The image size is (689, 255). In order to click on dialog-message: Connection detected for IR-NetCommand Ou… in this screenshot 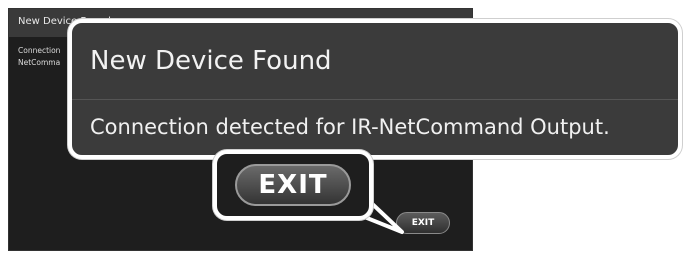, I will do `click(350, 127)`.